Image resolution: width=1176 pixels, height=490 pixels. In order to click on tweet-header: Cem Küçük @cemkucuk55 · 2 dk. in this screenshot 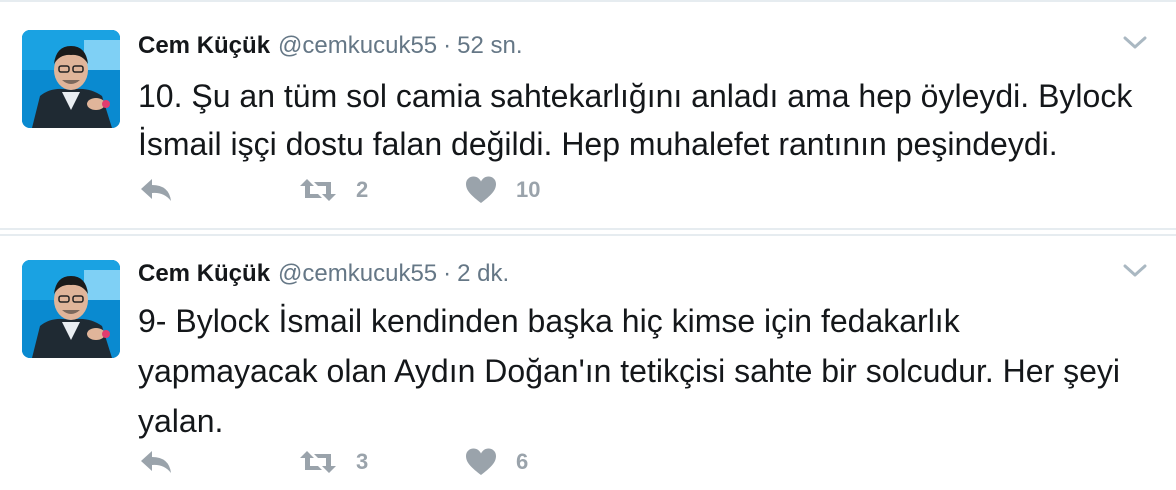, I will do `click(323, 274)`.